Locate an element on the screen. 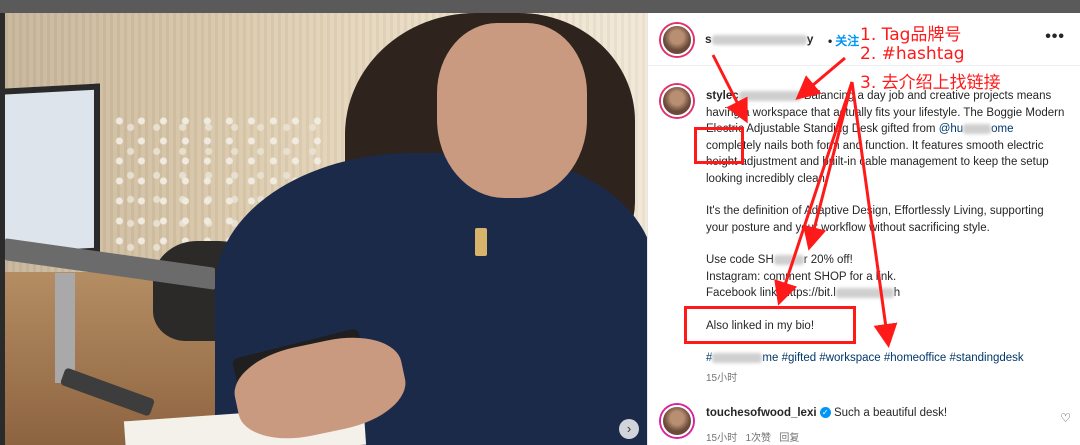 The image size is (1080, 445). author-username: sy is located at coordinates (759, 39).